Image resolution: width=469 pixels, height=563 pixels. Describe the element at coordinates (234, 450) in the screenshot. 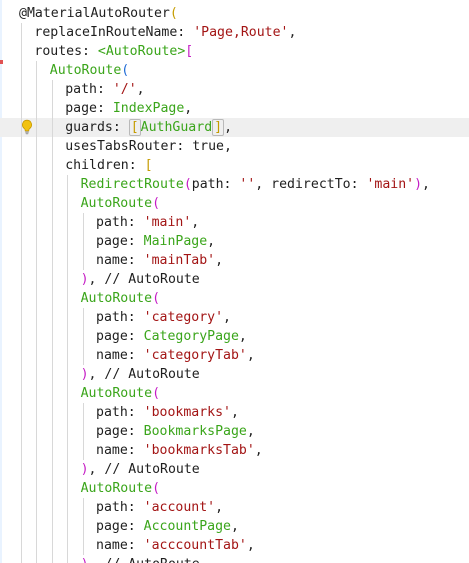

I see `code-line: name: 'bookmarksTab',` at that location.